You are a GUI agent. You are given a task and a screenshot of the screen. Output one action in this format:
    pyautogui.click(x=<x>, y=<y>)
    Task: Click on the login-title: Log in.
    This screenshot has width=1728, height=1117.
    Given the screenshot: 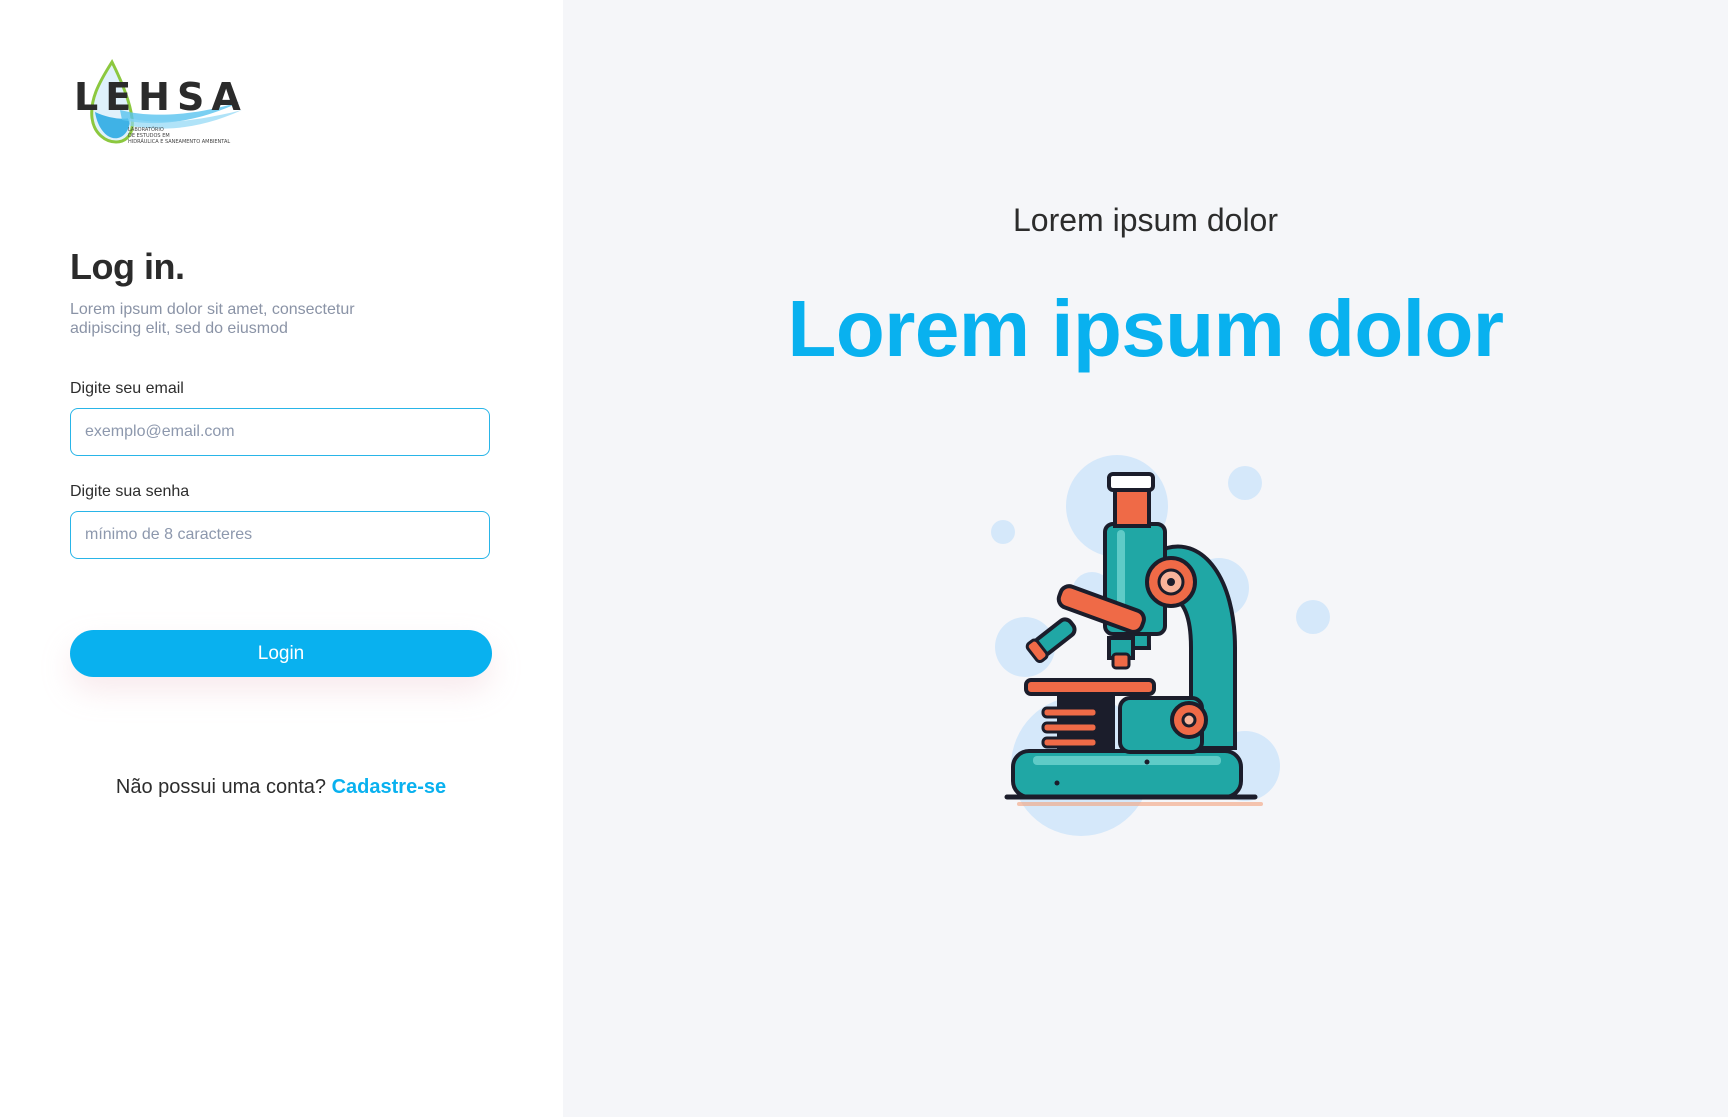 What is the action you would take?
    pyautogui.click(x=127, y=266)
    